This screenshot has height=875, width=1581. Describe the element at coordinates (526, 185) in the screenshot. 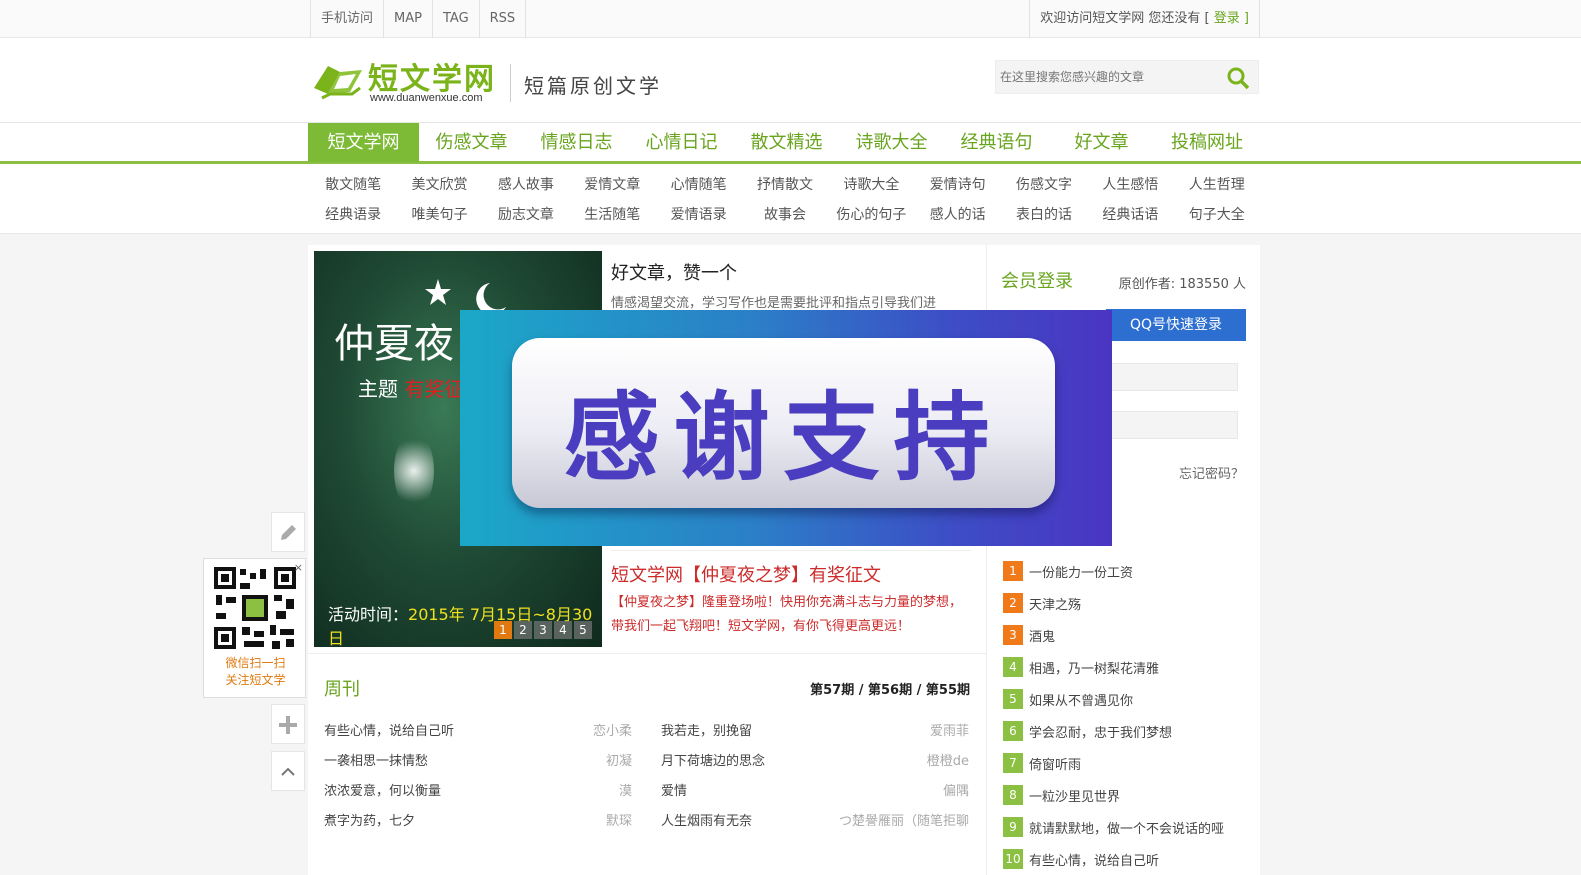

I see `subnav-link: 感人故事` at that location.